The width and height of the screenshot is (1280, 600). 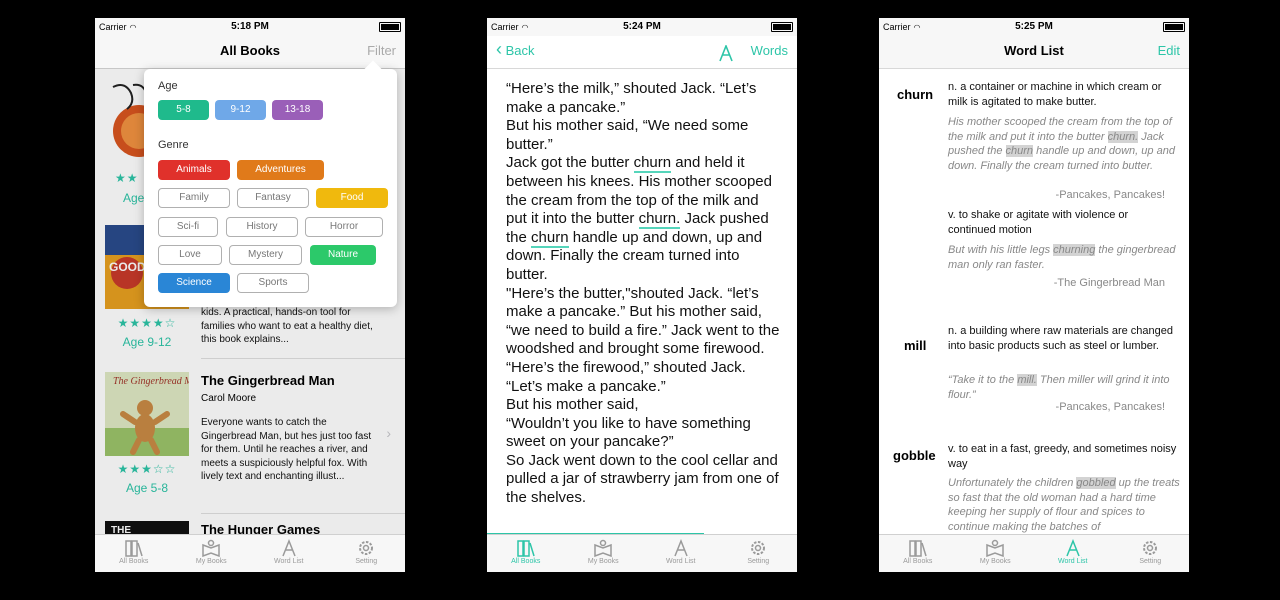 I want to click on page-title: All Books, so click(x=250, y=50).